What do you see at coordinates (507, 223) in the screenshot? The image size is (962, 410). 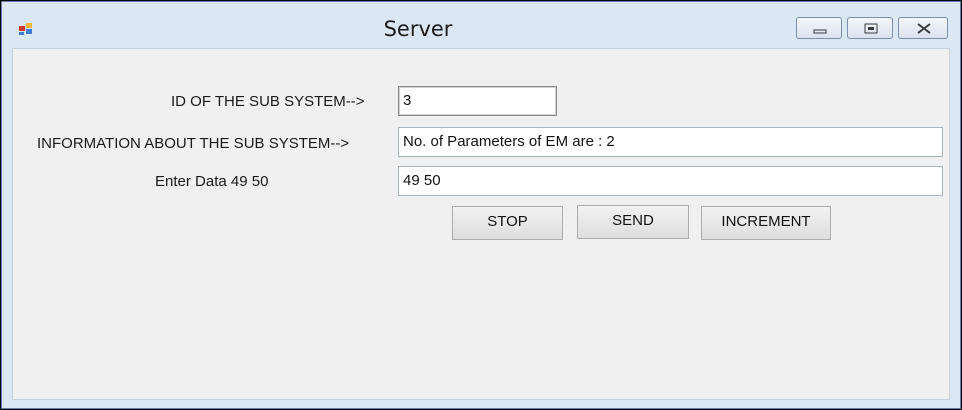 I see `stop-button: STOP` at bounding box center [507, 223].